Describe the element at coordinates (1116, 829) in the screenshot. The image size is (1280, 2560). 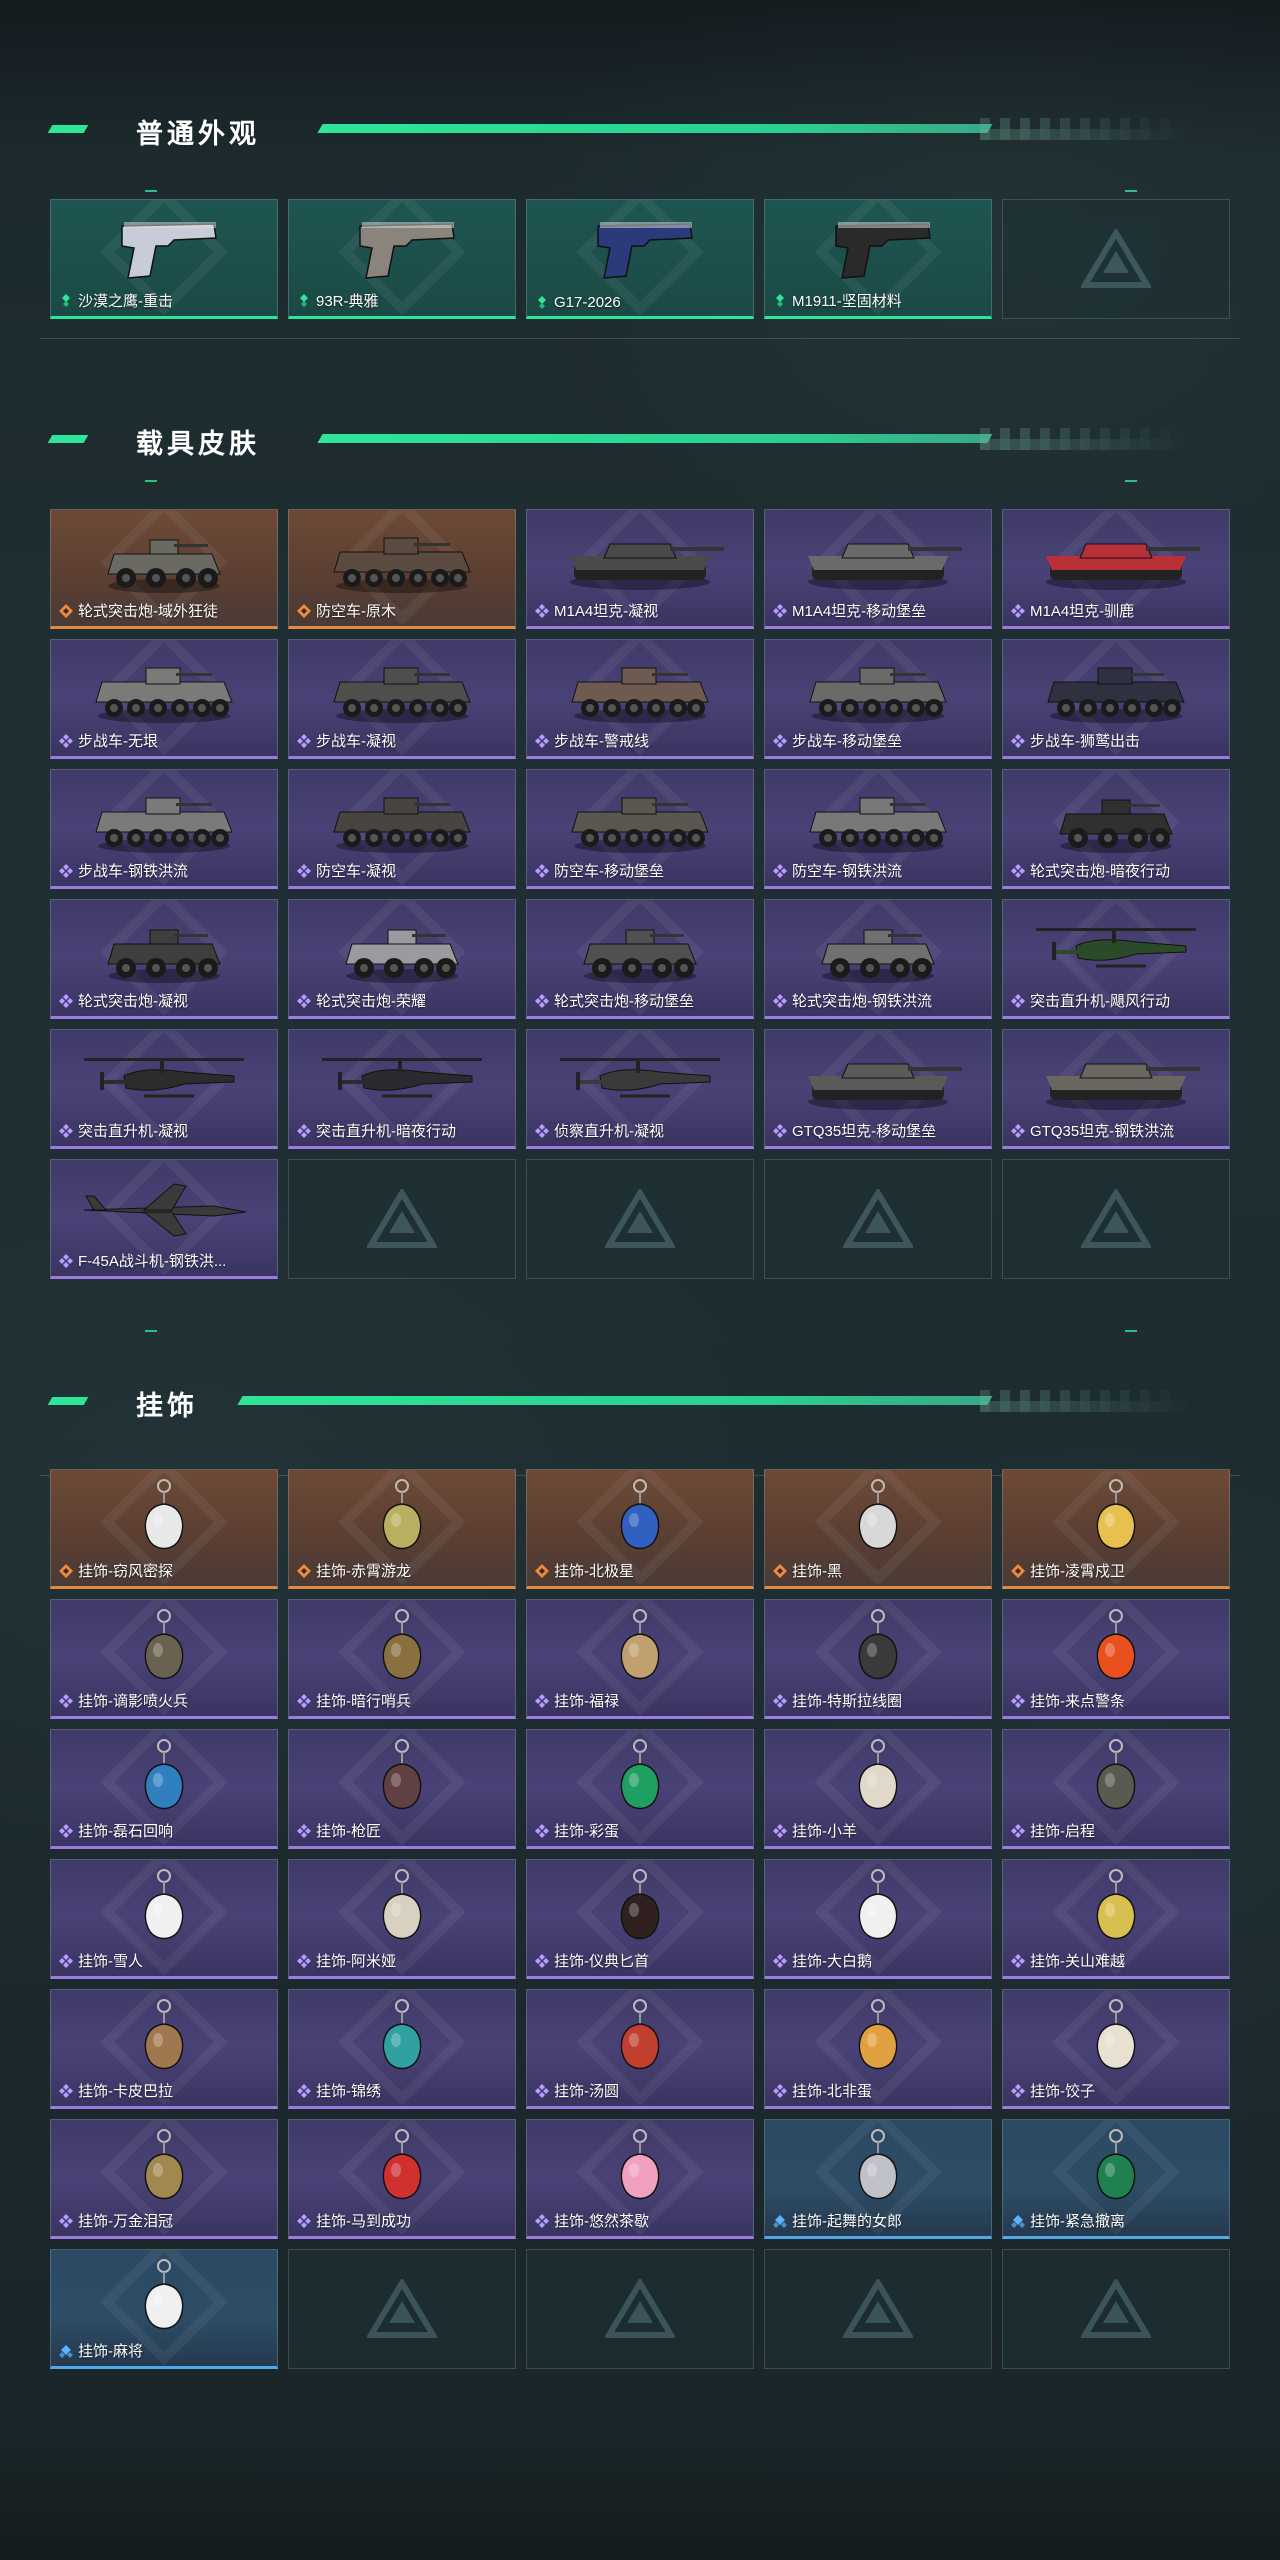
I see `item-card: 轮式突击炮-暗夜行动` at that location.